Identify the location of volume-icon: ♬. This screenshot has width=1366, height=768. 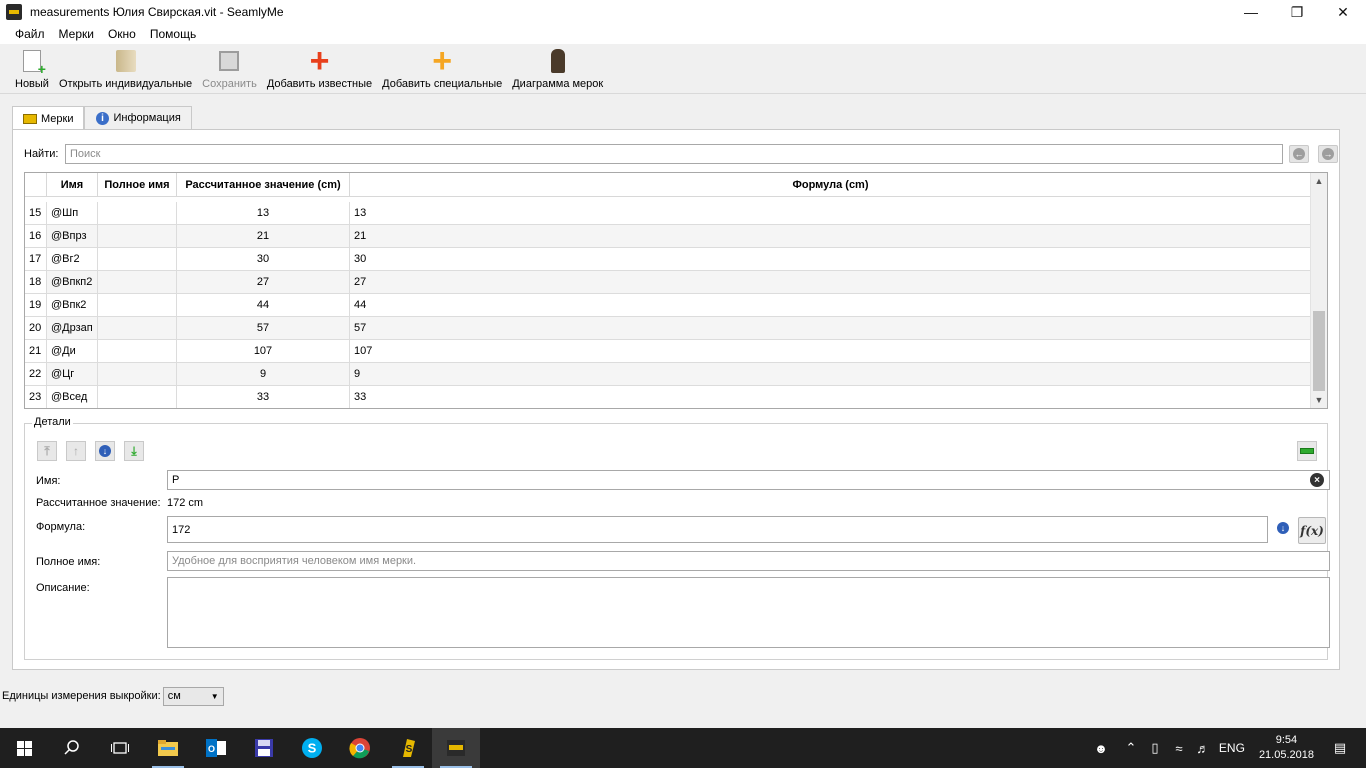
(1203, 748).